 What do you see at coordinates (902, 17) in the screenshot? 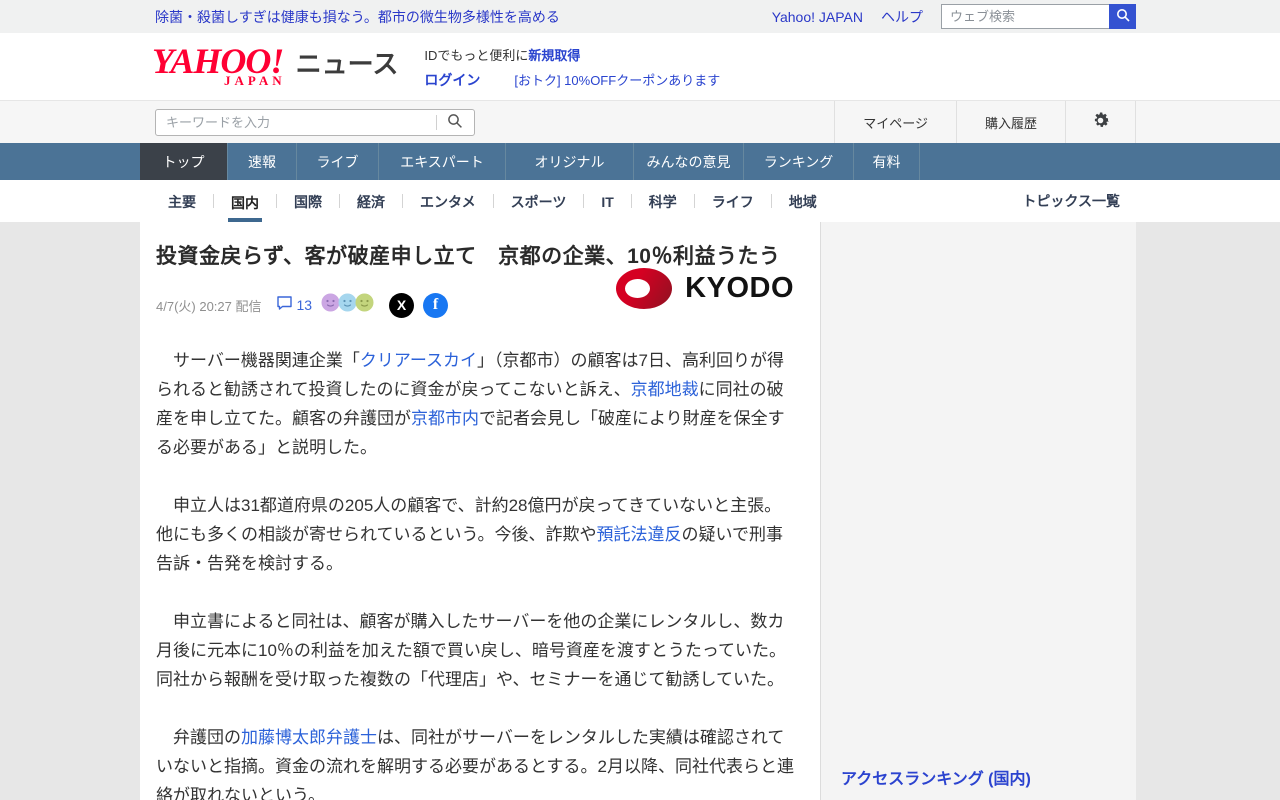
I see `help-link: ヘルプ` at bounding box center [902, 17].